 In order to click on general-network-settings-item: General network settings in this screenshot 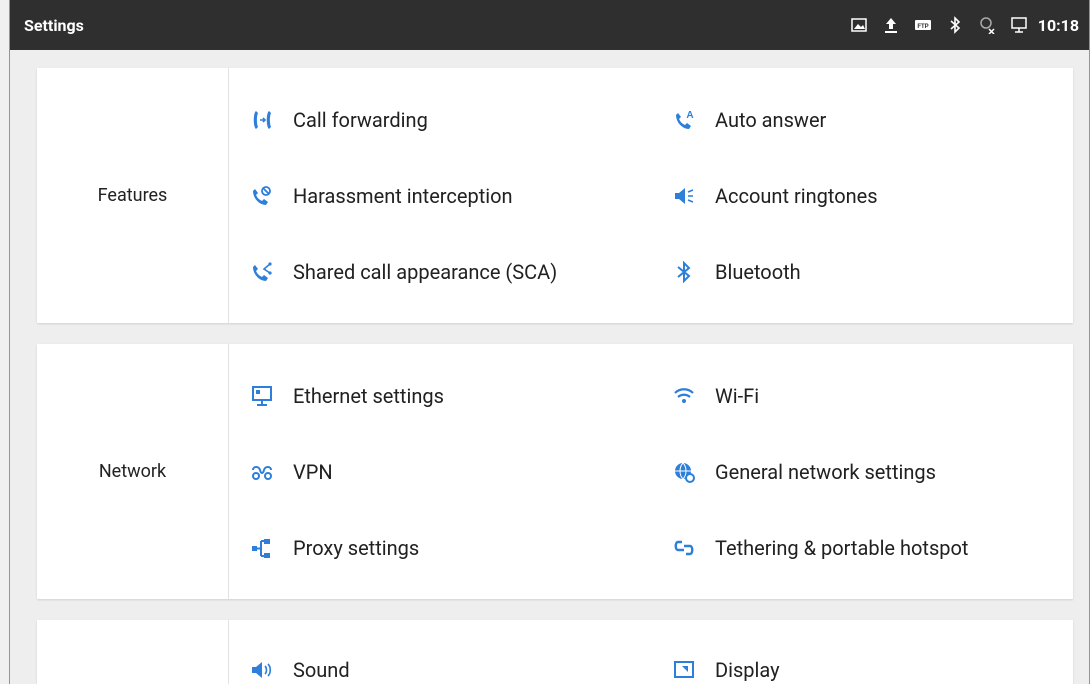, I will do `click(803, 472)`.